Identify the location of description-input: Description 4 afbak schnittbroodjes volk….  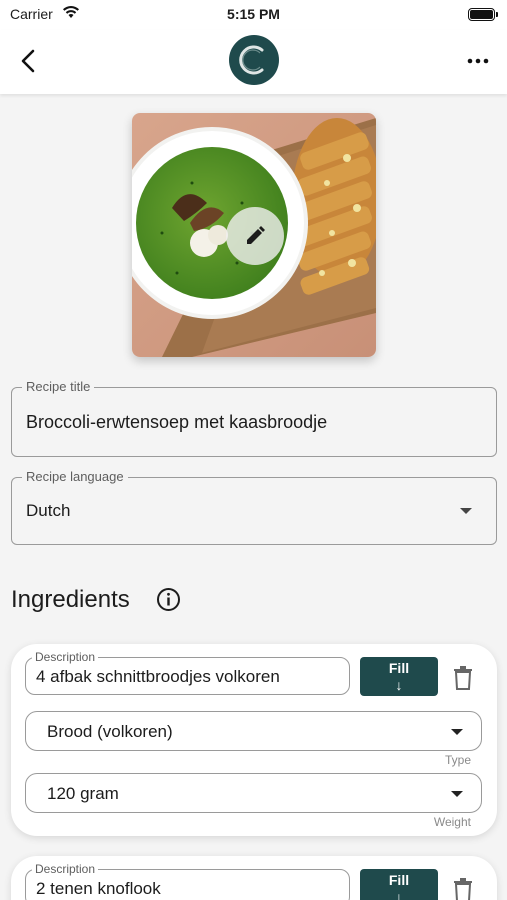
(187, 672).